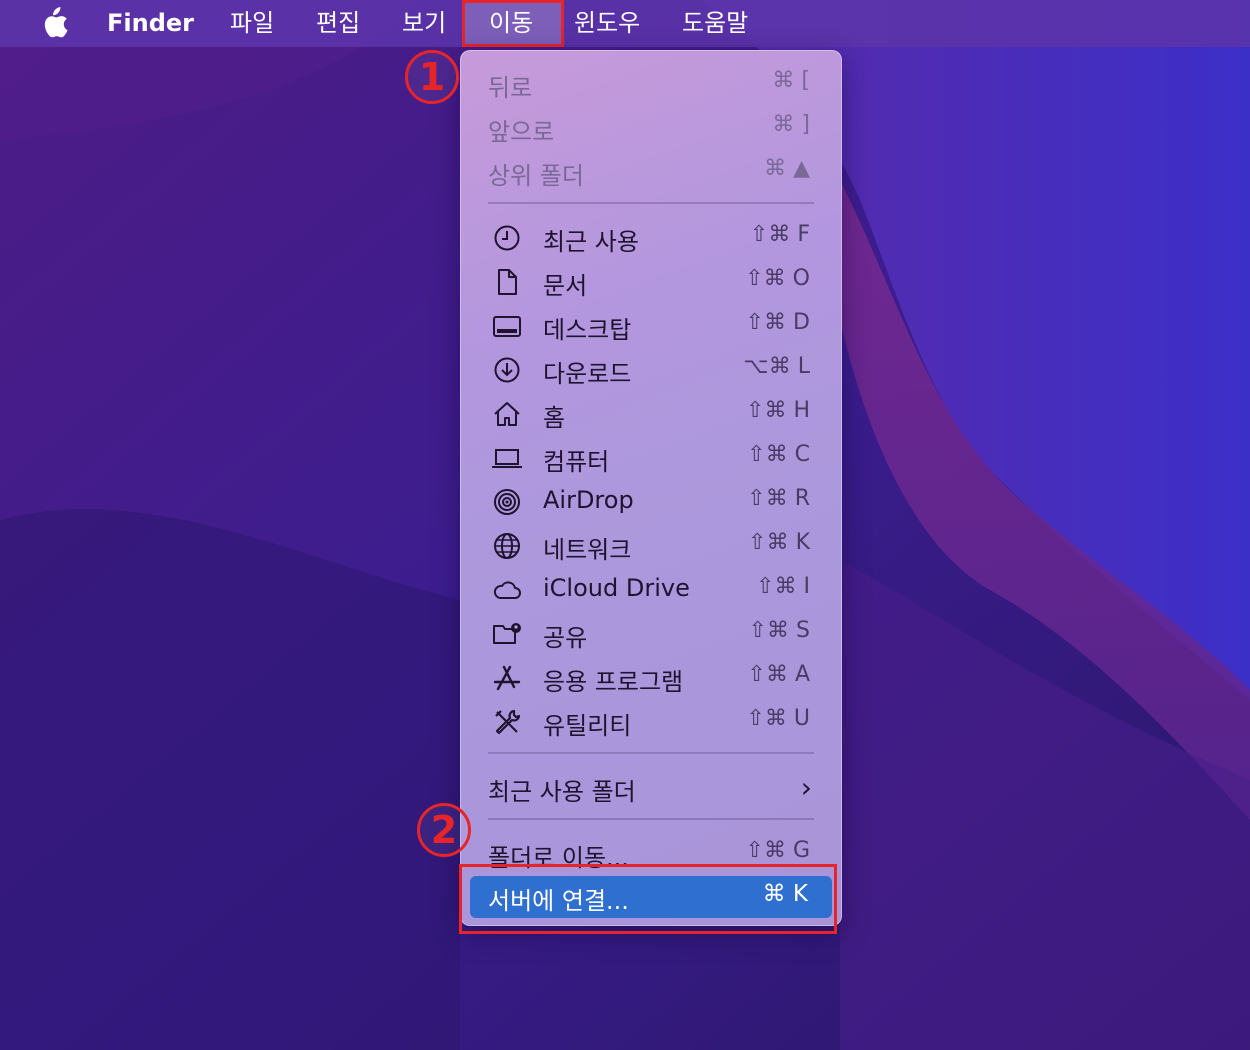 The height and width of the screenshot is (1050, 1250). Describe the element at coordinates (338, 23) in the screenshot. I see `menu-edit: 편집` at that location.